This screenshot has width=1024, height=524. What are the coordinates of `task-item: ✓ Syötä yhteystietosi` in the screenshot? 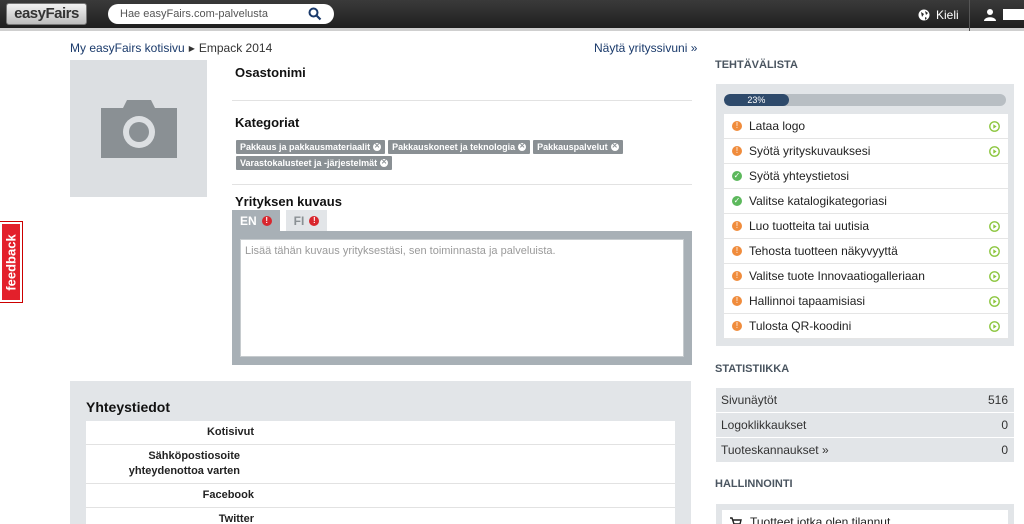 It's located at (866, 176).